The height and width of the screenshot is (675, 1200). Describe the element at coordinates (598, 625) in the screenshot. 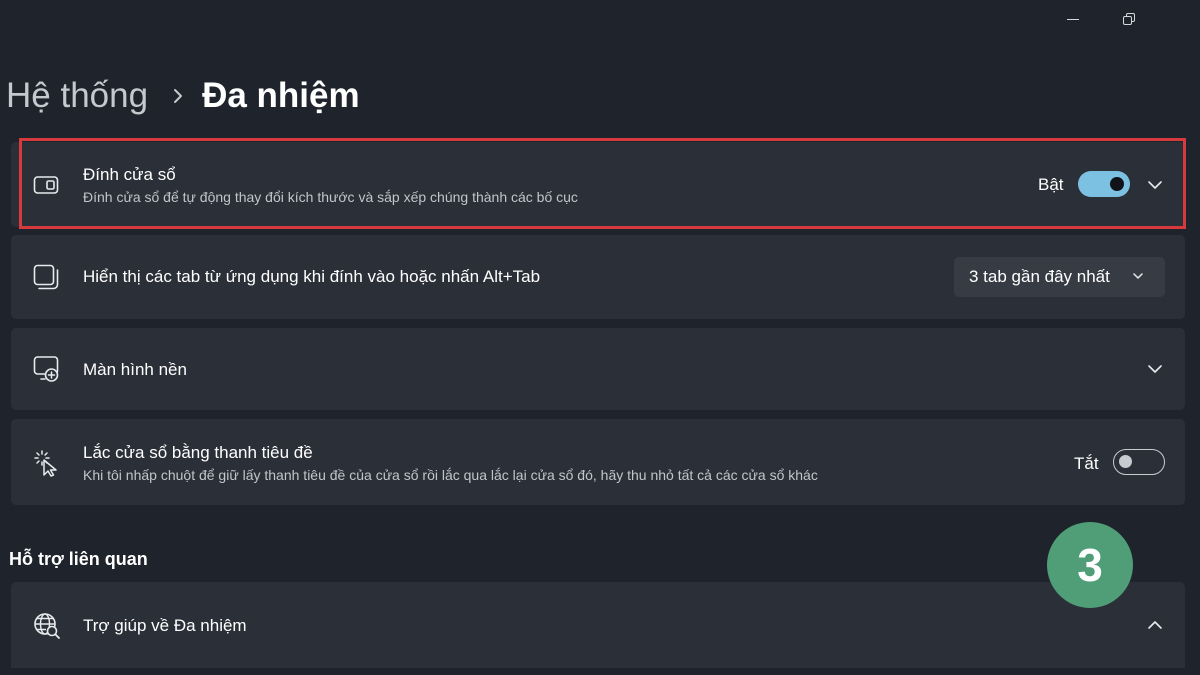

I see `multitasking-help-card: Trợ giúp về Đa nhiệm` at that location.